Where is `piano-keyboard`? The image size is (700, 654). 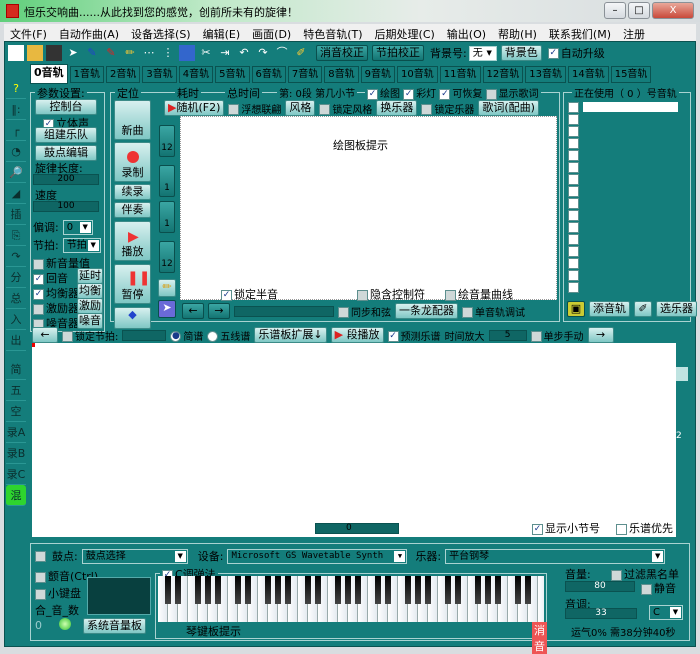 piano-keyboard is located at coordinates (351, 599).